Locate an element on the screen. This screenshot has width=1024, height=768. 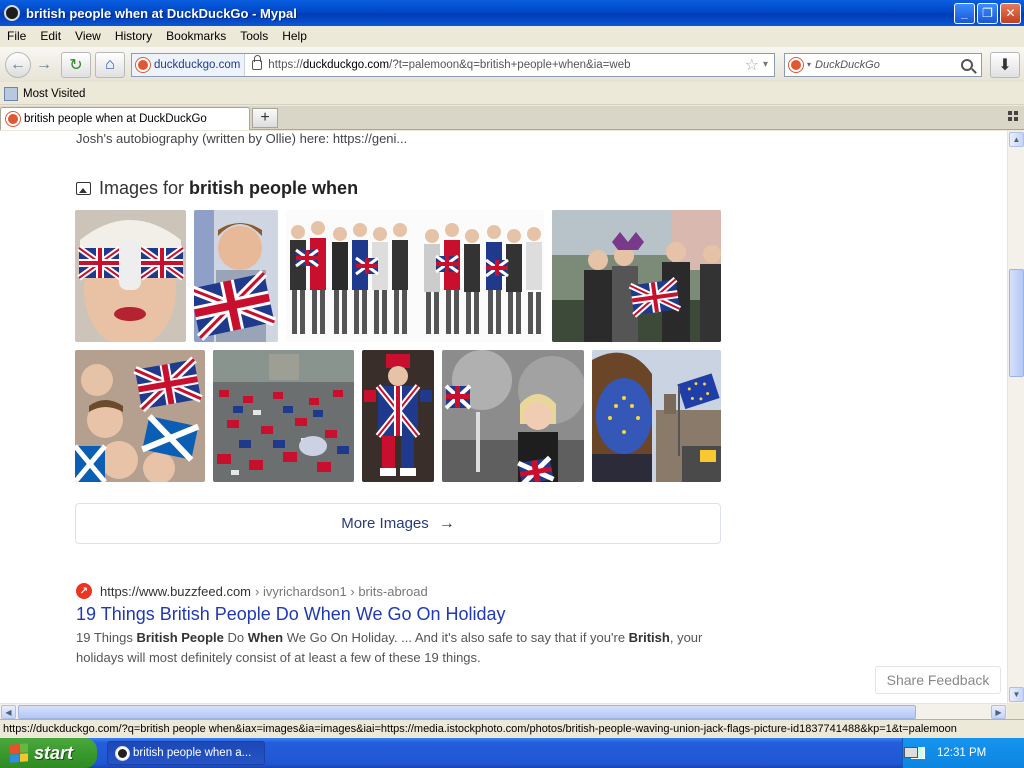
search-input: DuckDuckGo is located at coordinates (888, 65).